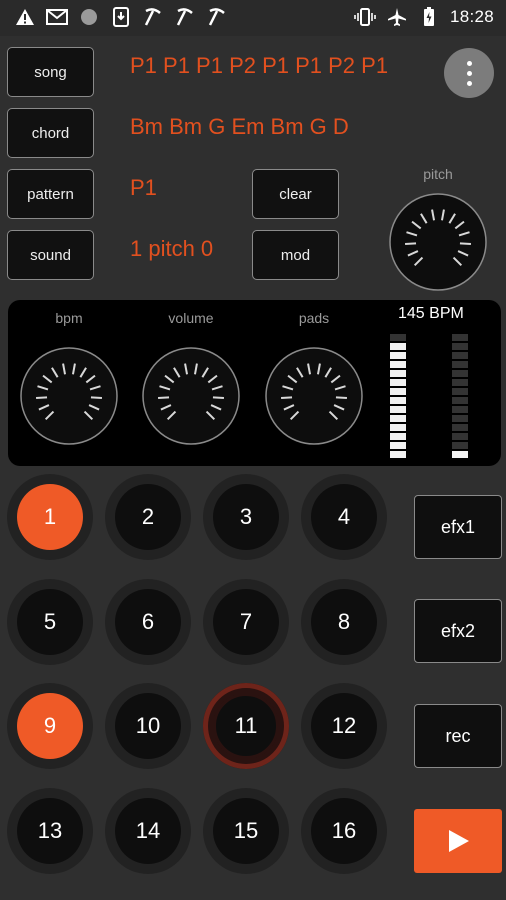 Image resolution: width=506 pixels, height=900 pixels. I want to click on system-icons: 18:28, so click(424, 17).